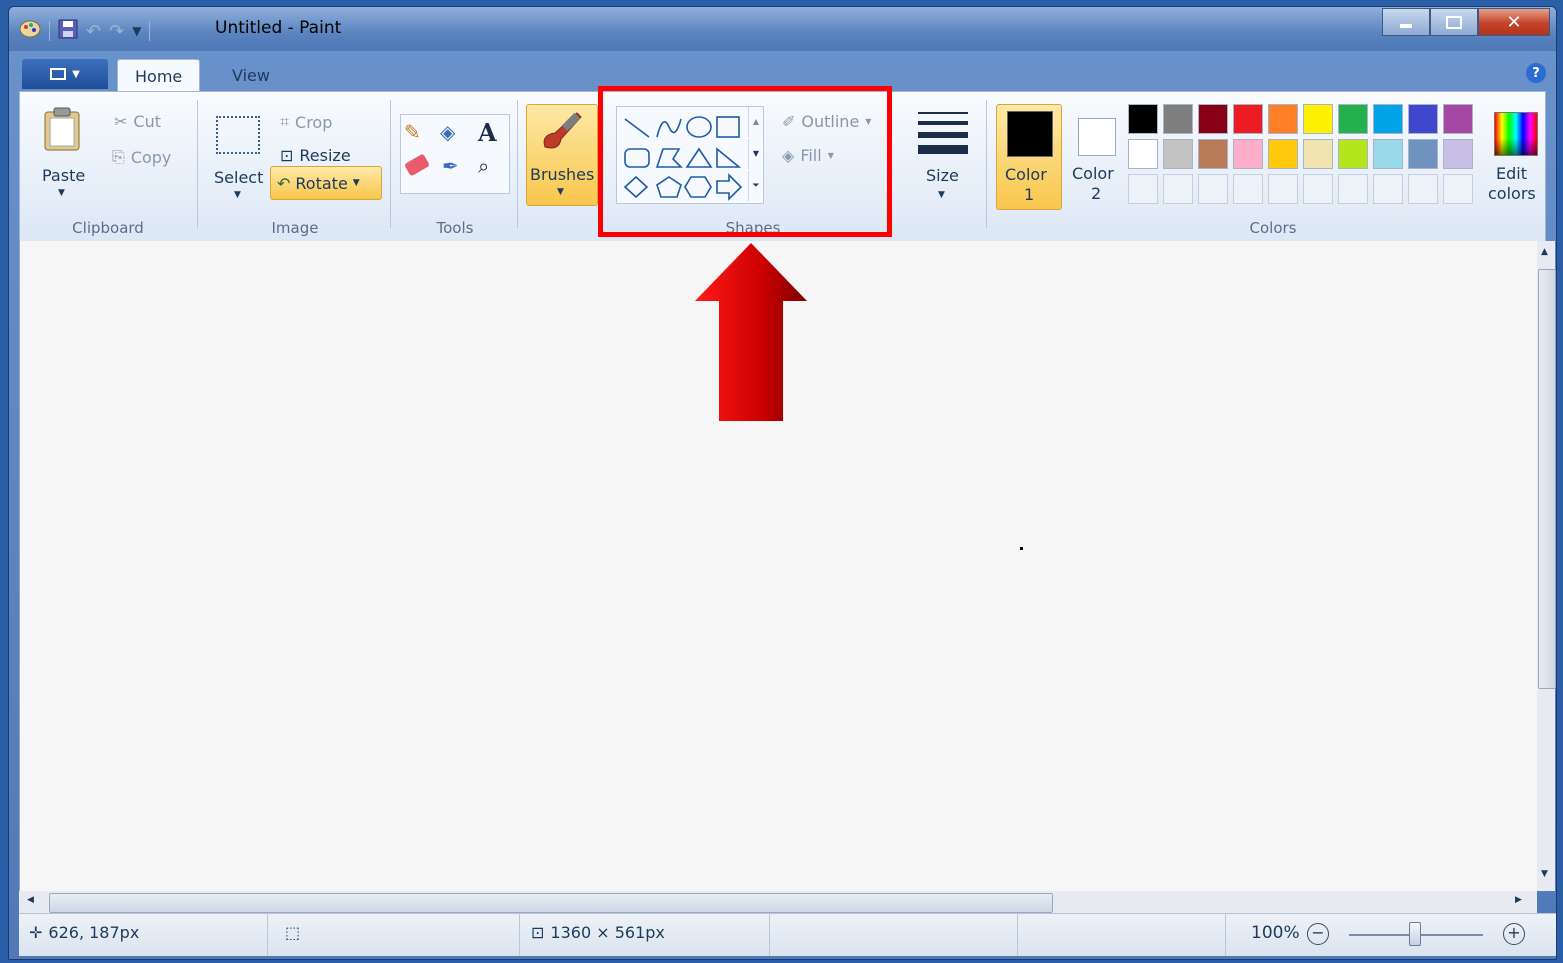 The height and width of the screenshot is (963, 1563). What do you see at coordinates (412, 132) in the screenshot?
I see `pencil-icon: ✎` at bounding box center [412, 132].